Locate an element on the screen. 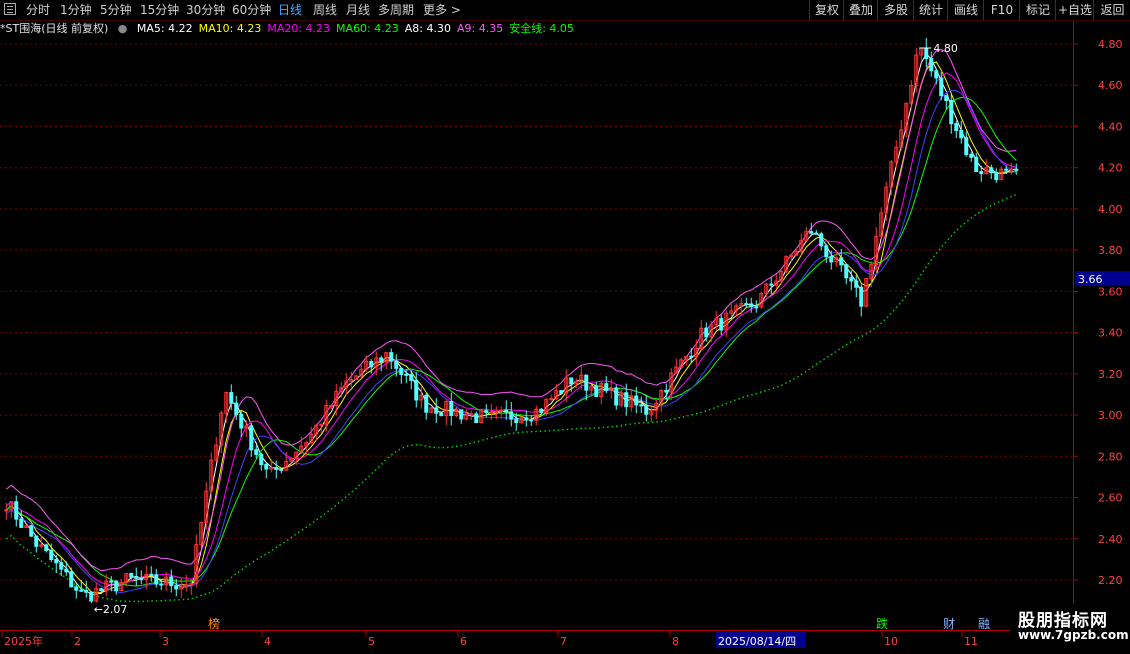 The image size is (1130, 654). price-tick-9: 3.00 is located at coordinates (1110, 415).